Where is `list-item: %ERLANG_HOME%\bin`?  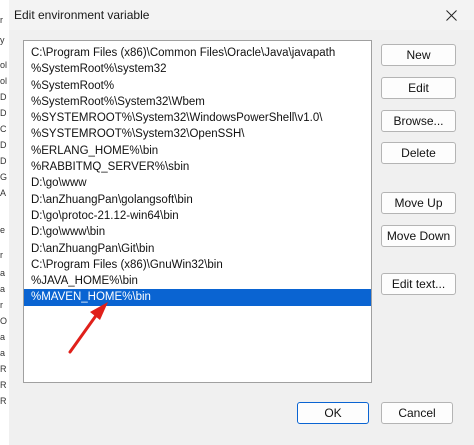 list-item: %ERLANG_HOME%\bin is located at coordinates (197, 151).